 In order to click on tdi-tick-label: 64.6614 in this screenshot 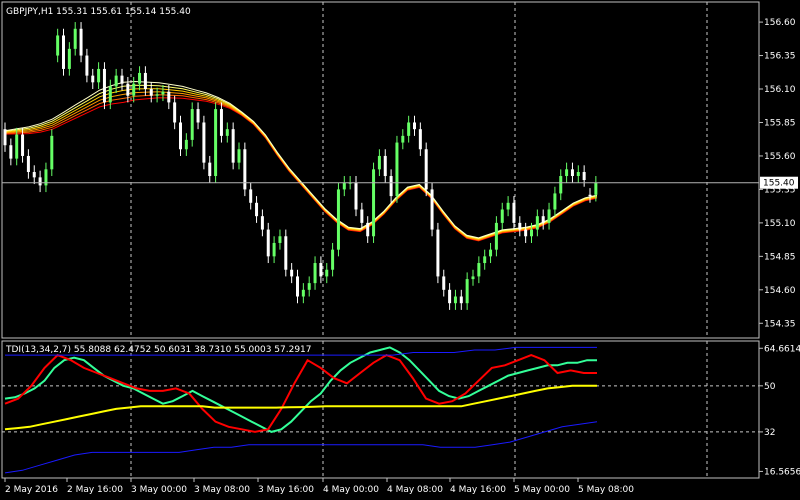, I will do `click(782, 349)`.